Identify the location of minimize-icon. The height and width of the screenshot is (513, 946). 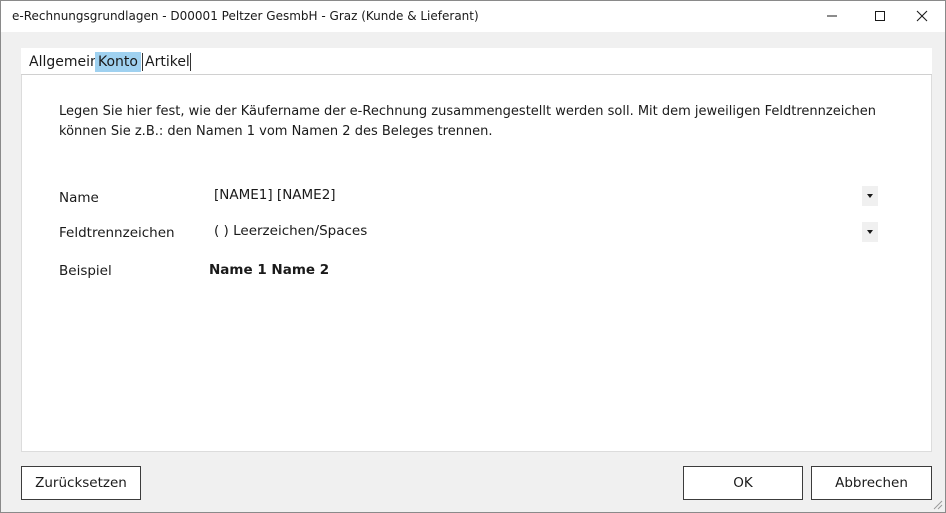
(832, 16).